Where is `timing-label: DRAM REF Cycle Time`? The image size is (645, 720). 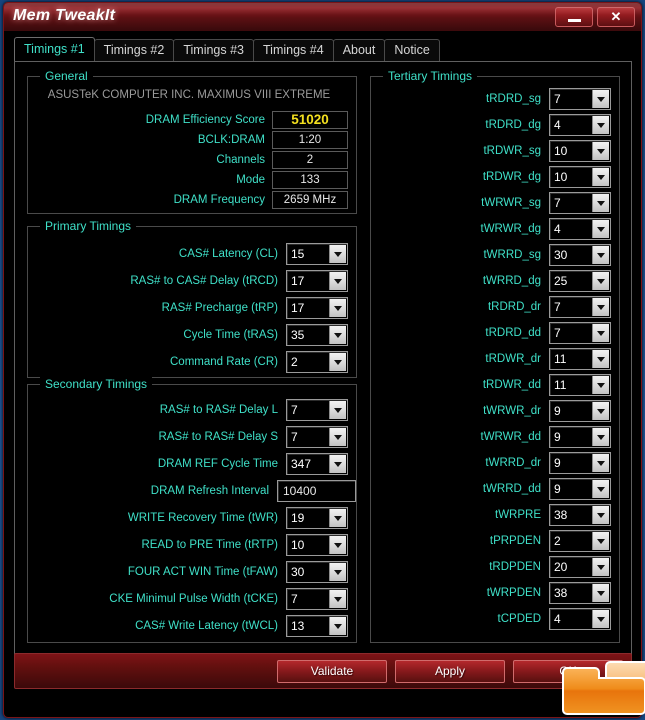
timing-label: DRAM REF Cycle Time is located at coordinates (217, 464).